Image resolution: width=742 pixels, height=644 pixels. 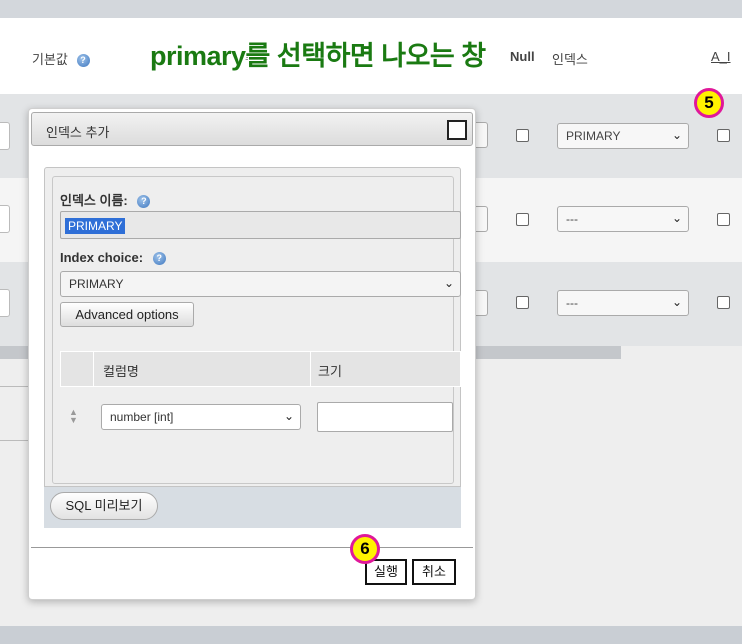 I want to click on index-choice-label-row: Index choice: ?, so click(x=113, y=258).